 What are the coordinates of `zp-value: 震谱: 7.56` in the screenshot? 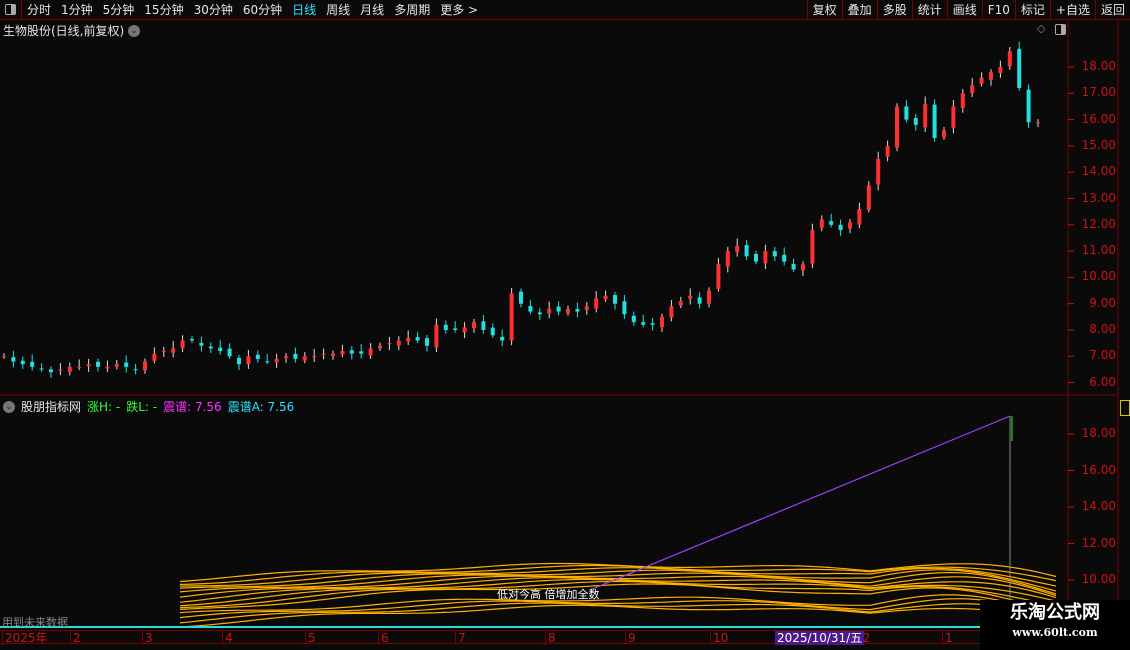 It's located at (192, 407).